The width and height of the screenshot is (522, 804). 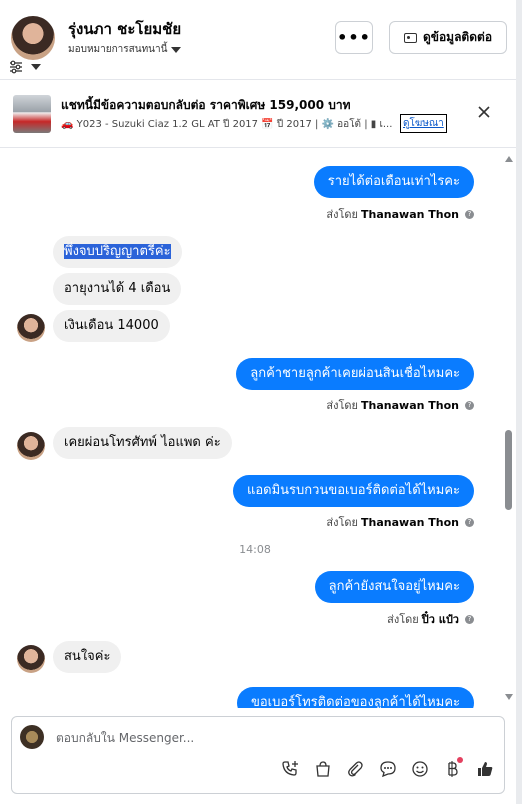 I want to click on assign-conversation-dropdown: มอบหมายการสนทนานี้, so click(x=125, y=49).